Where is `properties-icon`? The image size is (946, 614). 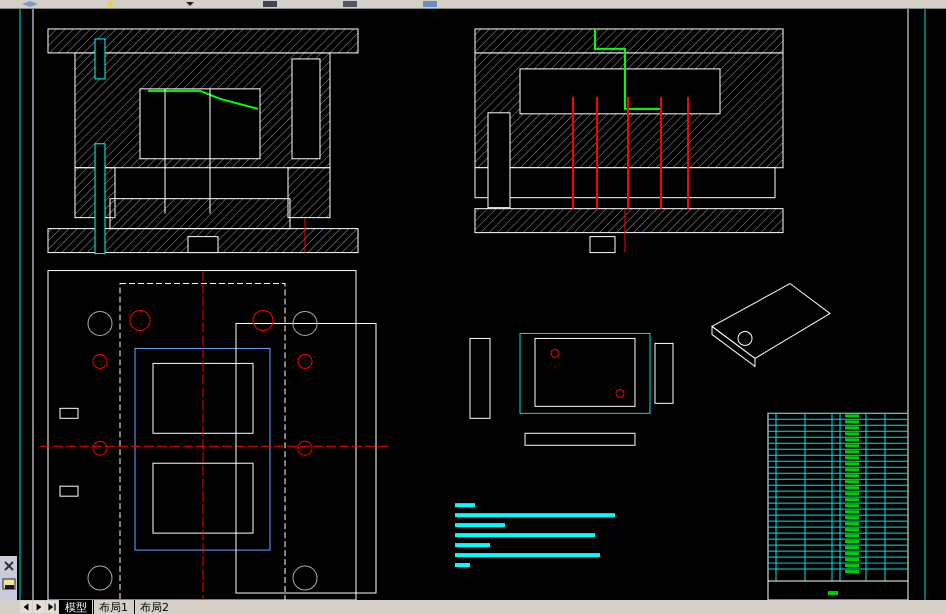 properties-icon is located at coordinates (9, 584).